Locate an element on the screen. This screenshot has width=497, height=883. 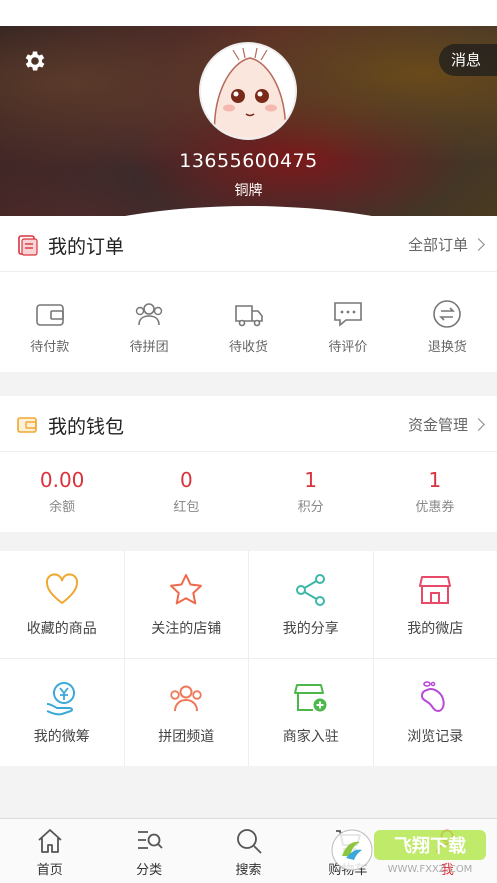
order-status-row: 待付款 待拼团 待收货 待评价 退换货 is located at coordinates (248, 322).